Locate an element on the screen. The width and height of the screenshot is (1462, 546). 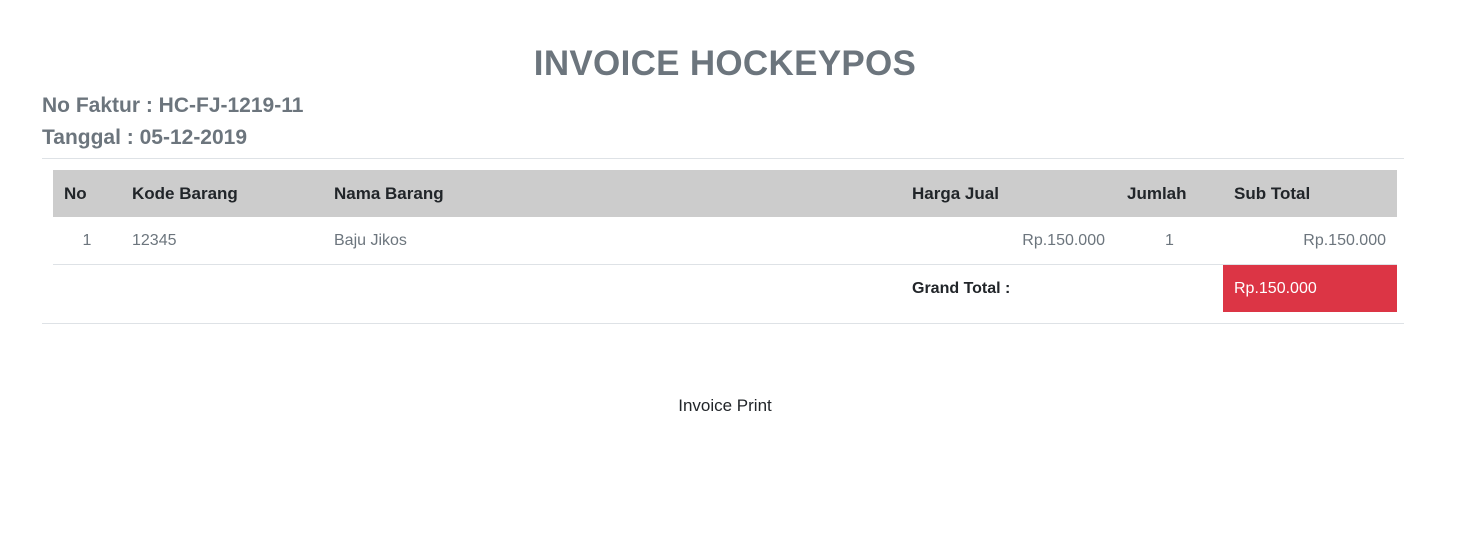
header-nama-barang: Nama Barang is located at coordinates (612, 193).